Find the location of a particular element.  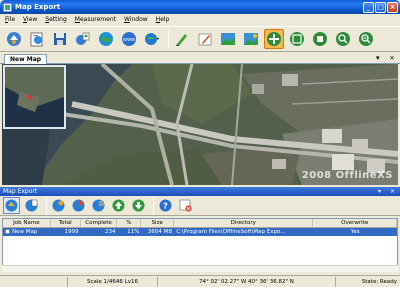

open-icon is located at coordinates (36, 39).